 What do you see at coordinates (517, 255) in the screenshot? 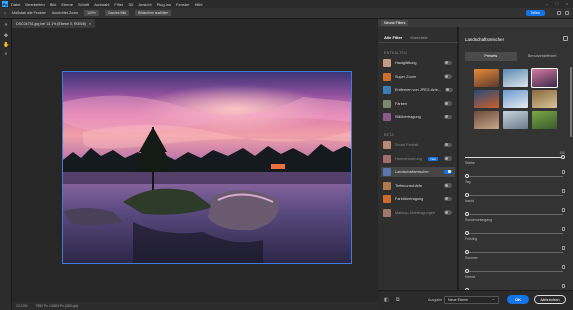
I see `setting-slider: Sommer` at bounding box center [517, 255].